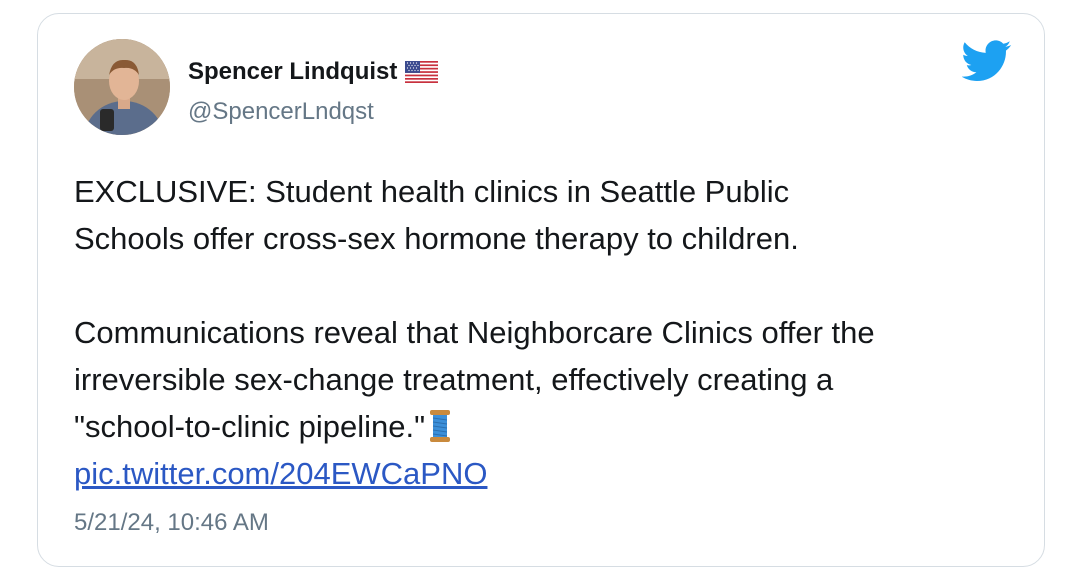 The width and height of the screenshot is (1080, 588). Describe the element at coordinates (171, 523) in the screenshot. I see `tweet-timestamp: 5/21/24, 10:46 AM` at that location.